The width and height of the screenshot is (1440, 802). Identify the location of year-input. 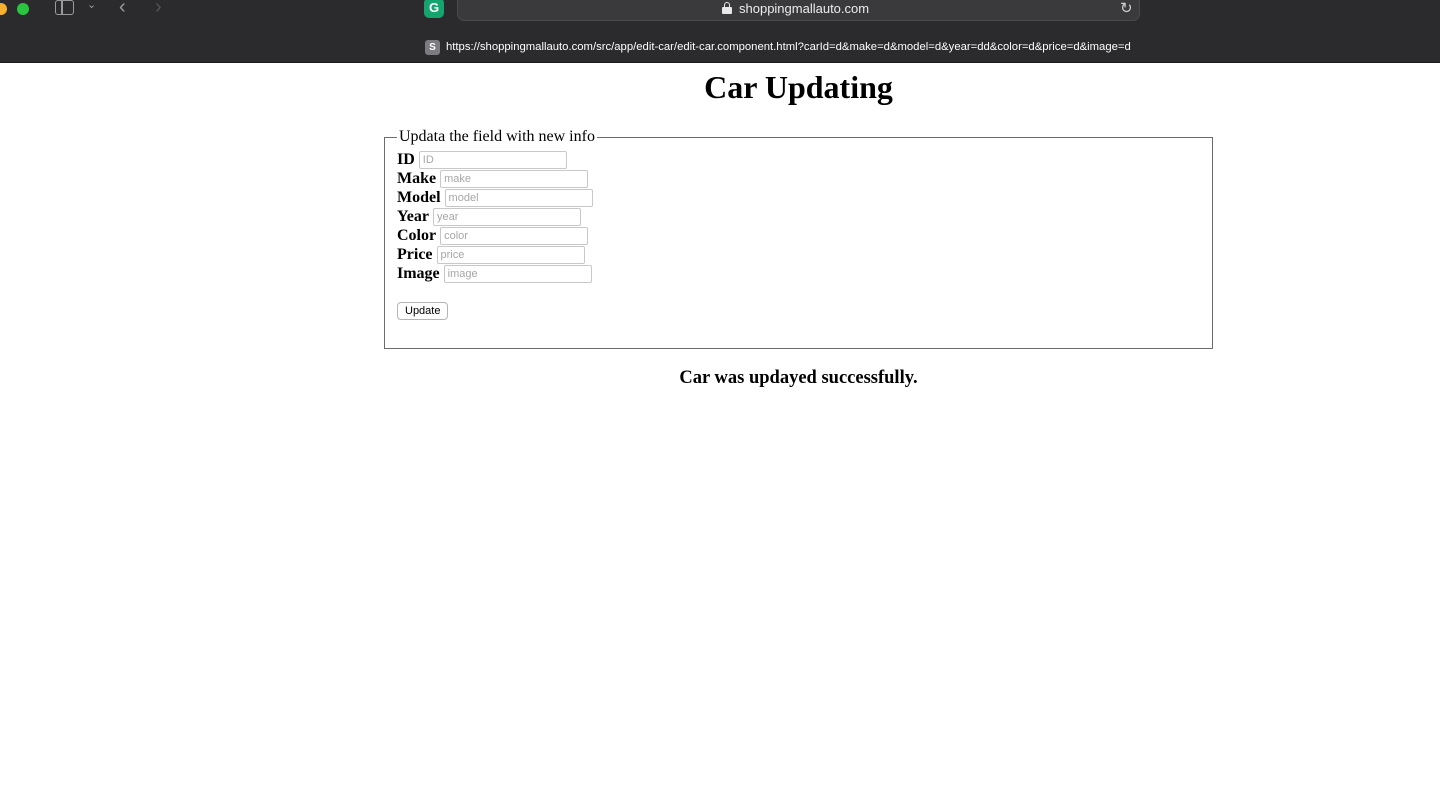
(506, 216).